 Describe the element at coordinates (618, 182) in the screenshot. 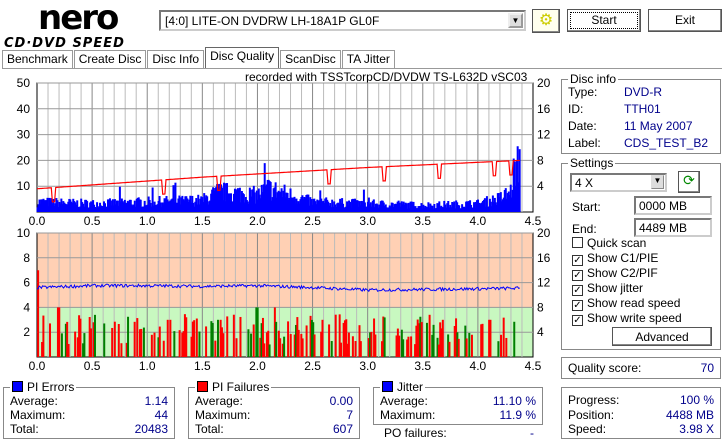

I see `speed-select: 4 X ▼` at that location.